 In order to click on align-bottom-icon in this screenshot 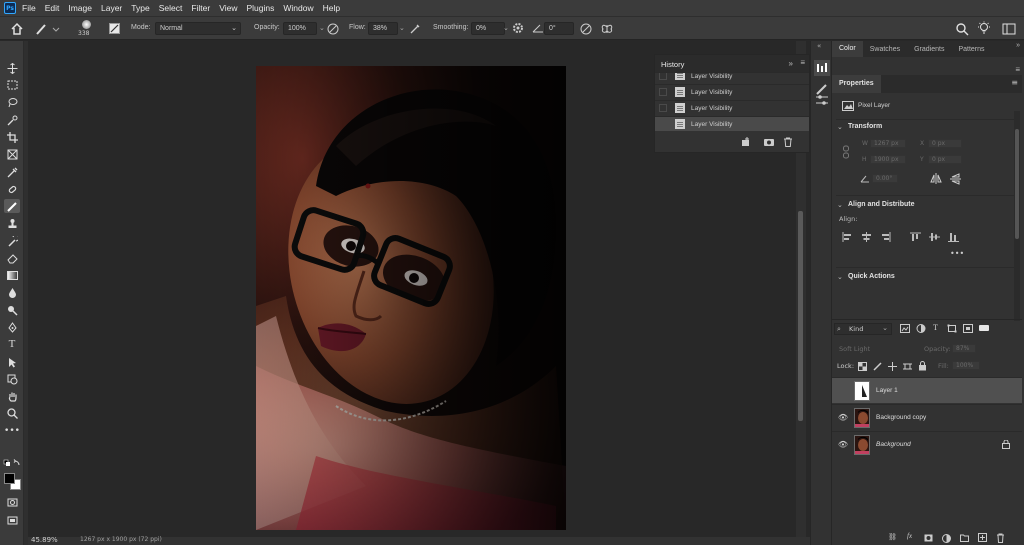, I will do `click(953, 237)`.